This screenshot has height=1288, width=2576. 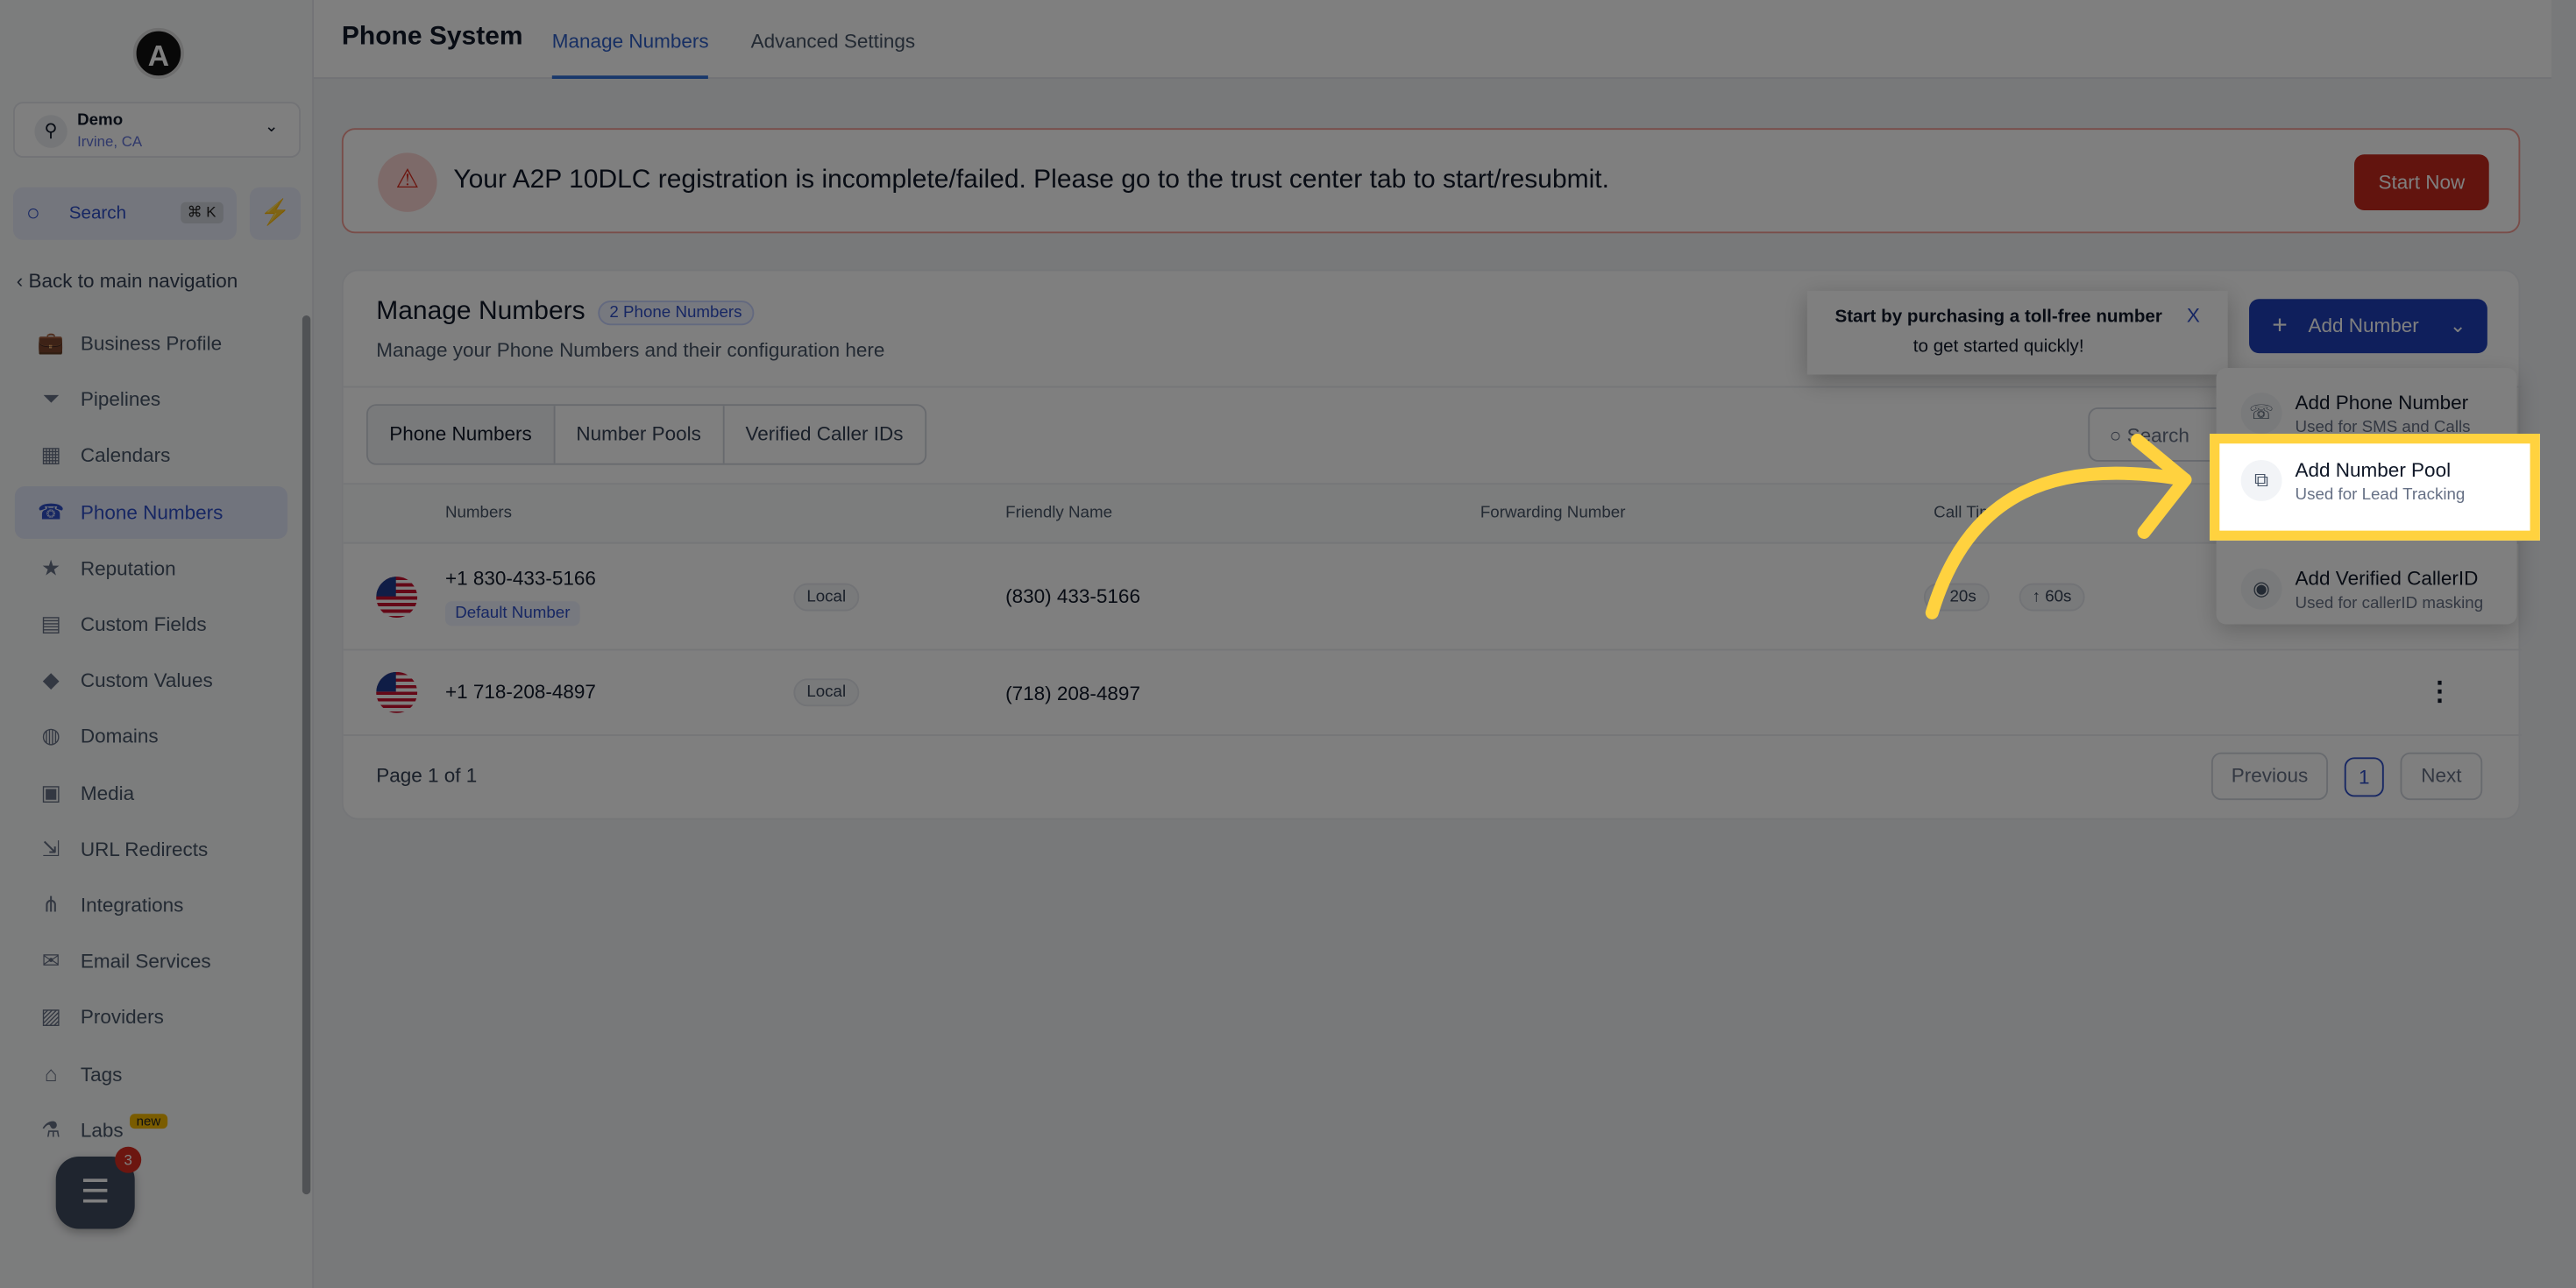 What do you see at coordinates (2058, 526) in the screenshot?
I see `pointer-arrow-icon` at bounding box center [2058, 526].